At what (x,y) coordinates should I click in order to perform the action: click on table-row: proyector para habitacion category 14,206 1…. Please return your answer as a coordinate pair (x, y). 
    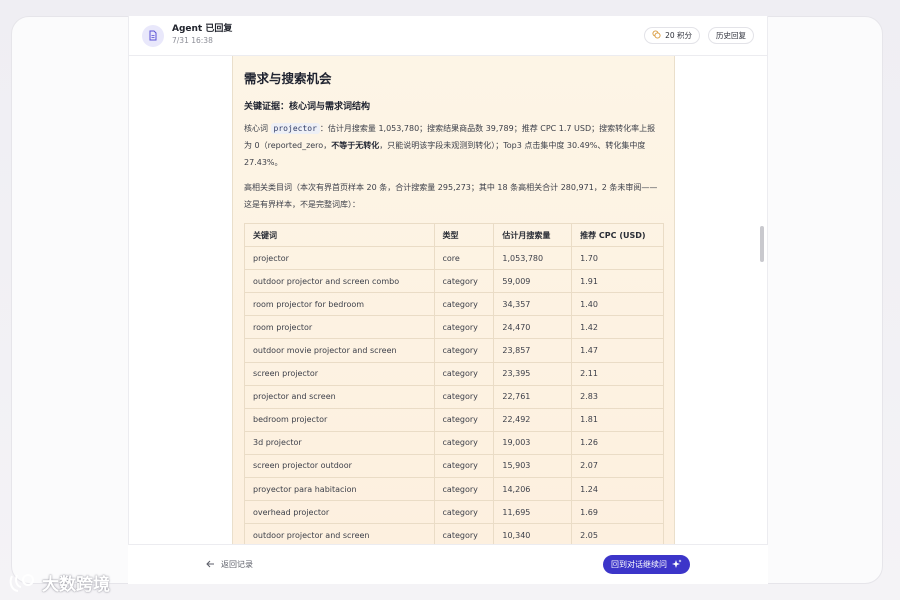
    Looking at the image, I should click on (454, 489).